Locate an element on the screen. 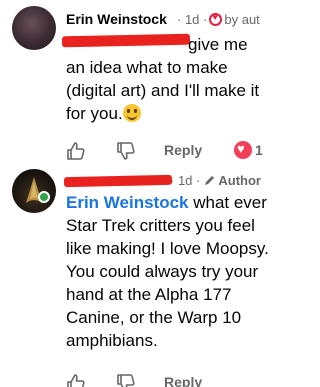 The image size is (320, 387). reaction-count: 1 is located at coordinates (248, 150).